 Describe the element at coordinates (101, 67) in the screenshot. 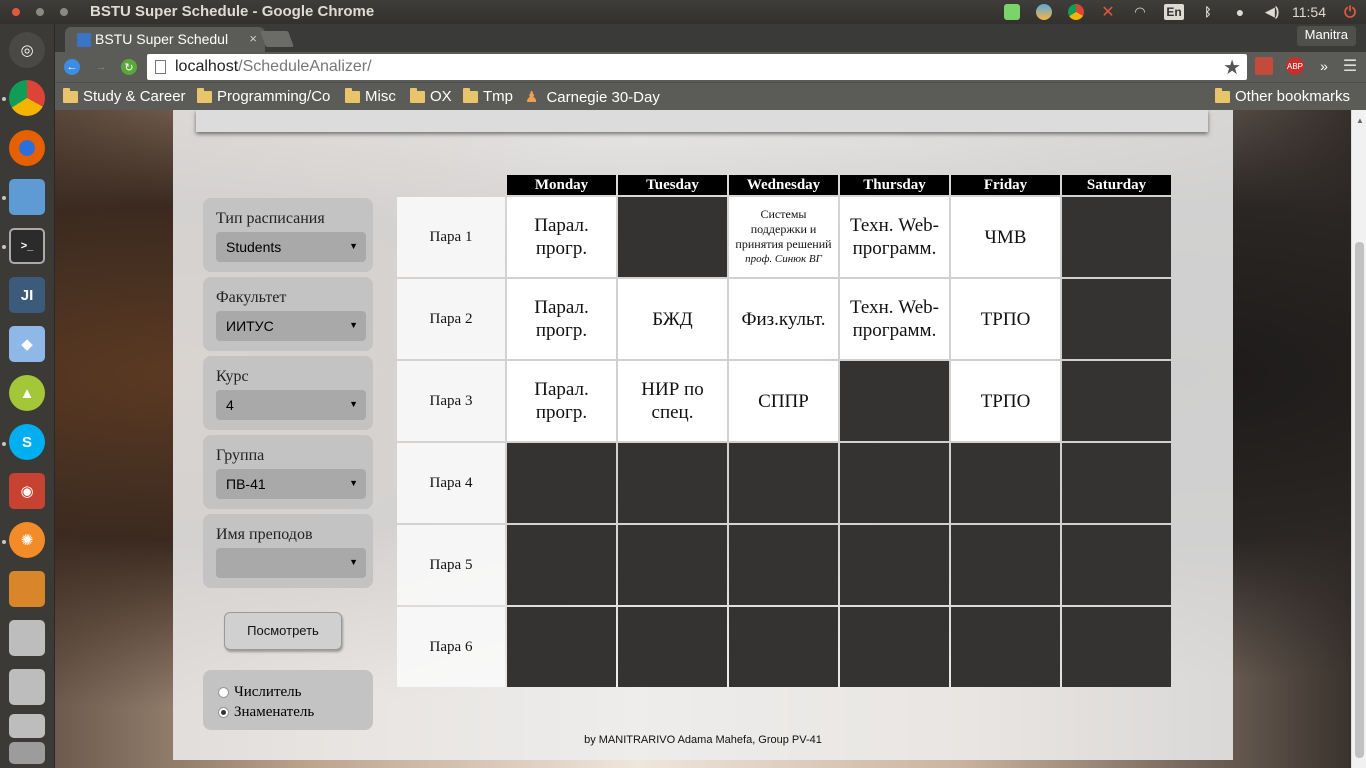

I see `forward-icon: →` at that location.